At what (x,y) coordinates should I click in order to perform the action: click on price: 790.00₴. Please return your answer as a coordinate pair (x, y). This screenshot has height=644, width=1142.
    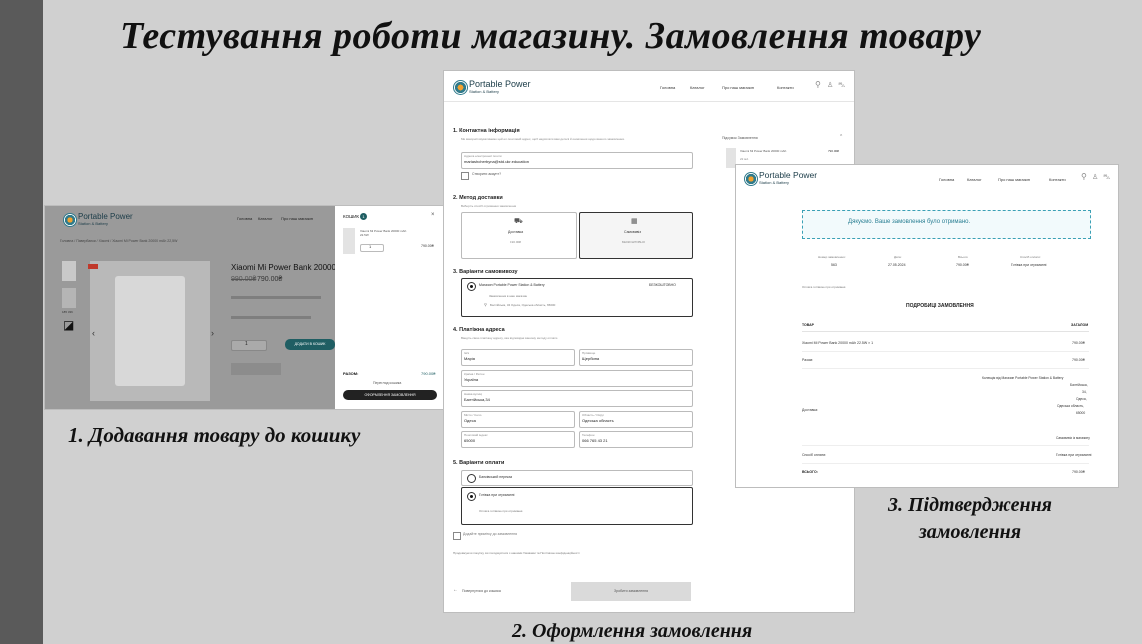
    Looking at the image, I should click on (270, 279).